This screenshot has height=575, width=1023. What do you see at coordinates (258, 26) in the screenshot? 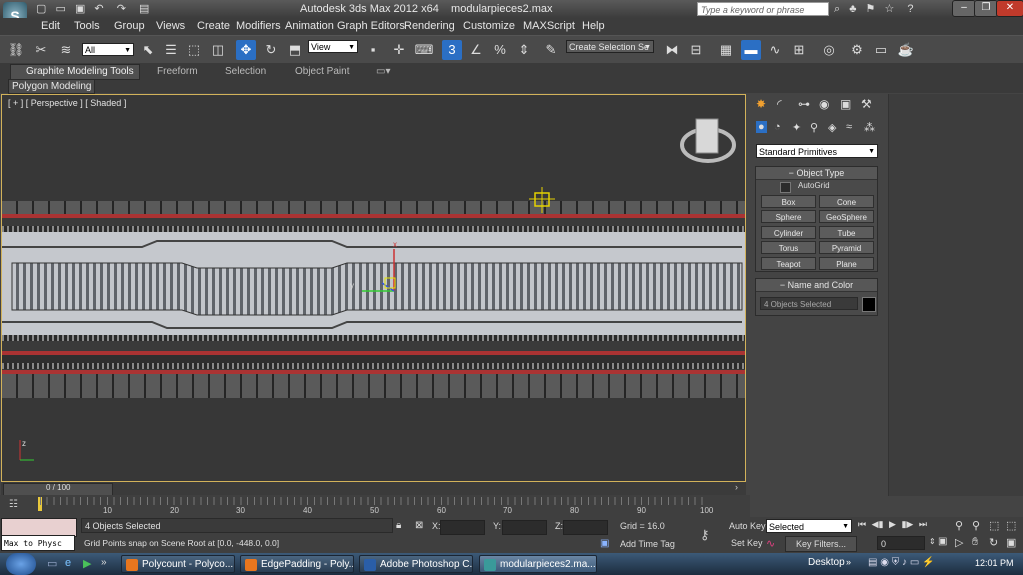
I see `menu-modifiers: Modifiers` at bounding box center [258, 26].